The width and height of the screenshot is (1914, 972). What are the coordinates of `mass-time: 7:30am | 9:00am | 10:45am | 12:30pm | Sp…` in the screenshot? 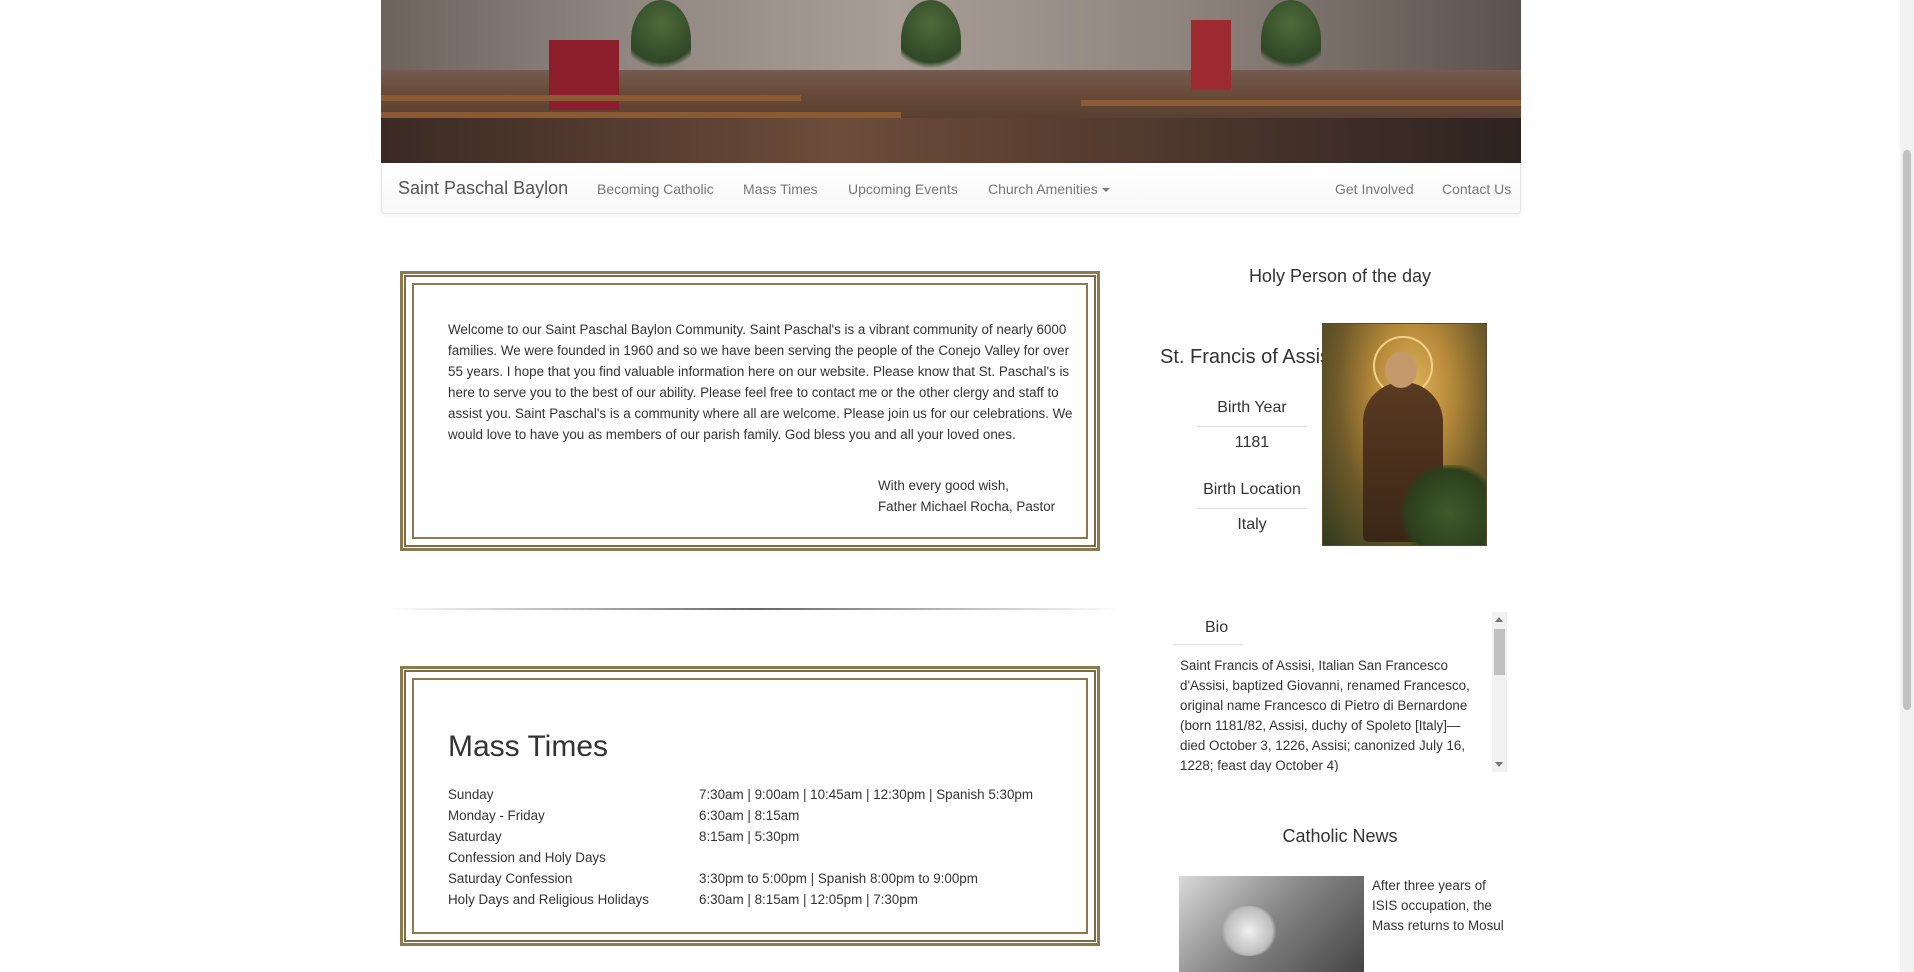 It's located at (866, 794).